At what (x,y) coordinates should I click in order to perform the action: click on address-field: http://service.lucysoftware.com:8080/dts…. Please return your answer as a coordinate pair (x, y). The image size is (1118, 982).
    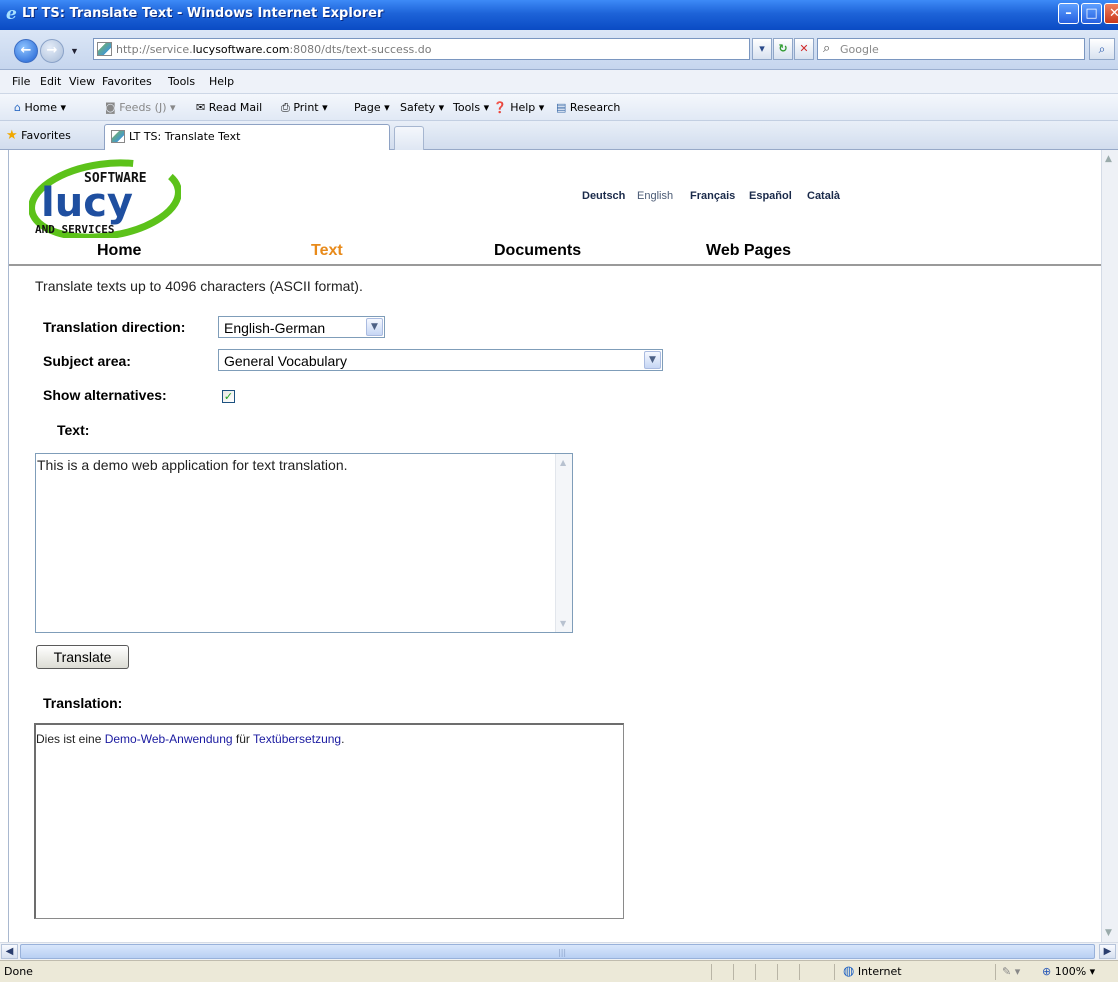
    Looking at the image, I should click on (421, 49).